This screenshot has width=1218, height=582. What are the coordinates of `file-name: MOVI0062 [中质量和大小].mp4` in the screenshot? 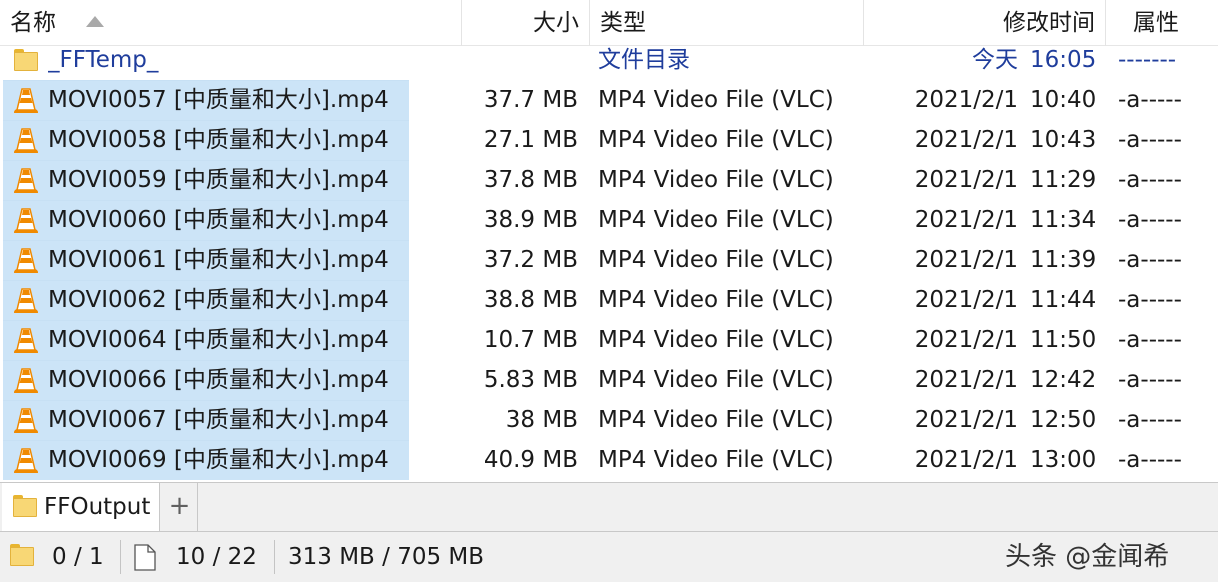 It's located at (218, 300).